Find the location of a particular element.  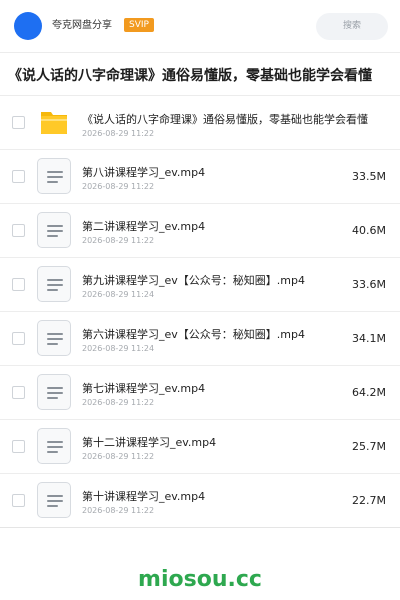

folder-icon is located at coordinates (54, 123).